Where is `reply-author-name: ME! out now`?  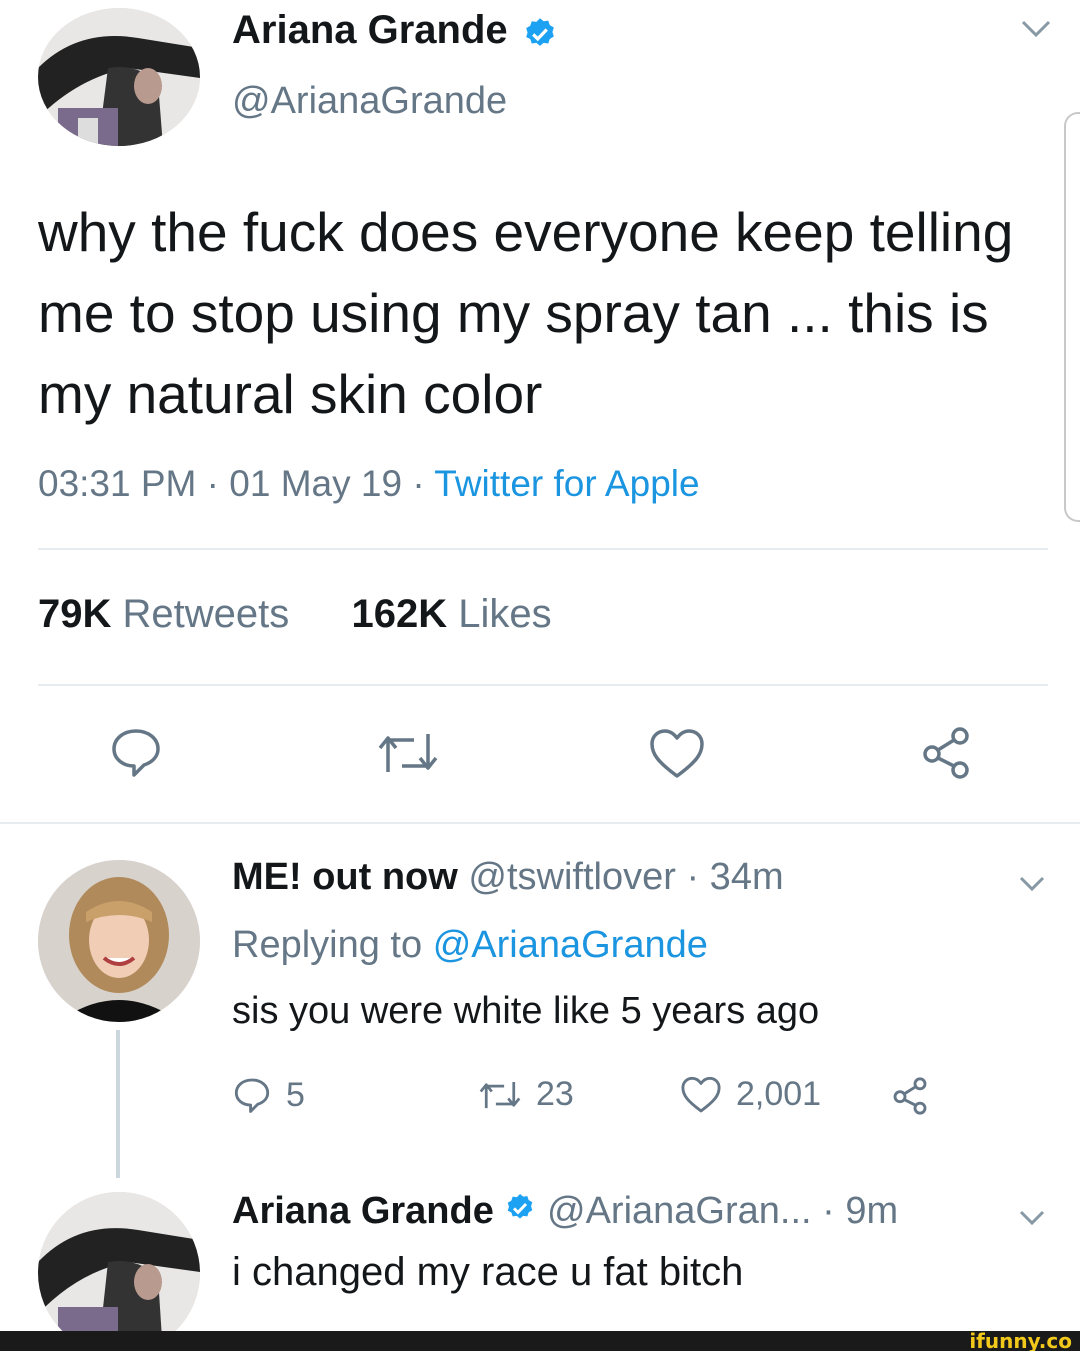 reply-author-name: ME! out now is located at coordinates (345, 877).